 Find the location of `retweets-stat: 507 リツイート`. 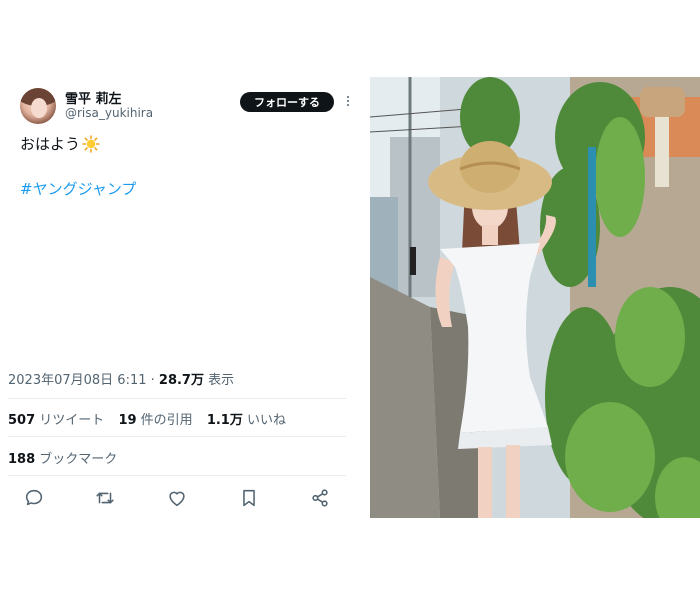

retweets-stat: 507 リツイート is located at coordinates (56, 420).